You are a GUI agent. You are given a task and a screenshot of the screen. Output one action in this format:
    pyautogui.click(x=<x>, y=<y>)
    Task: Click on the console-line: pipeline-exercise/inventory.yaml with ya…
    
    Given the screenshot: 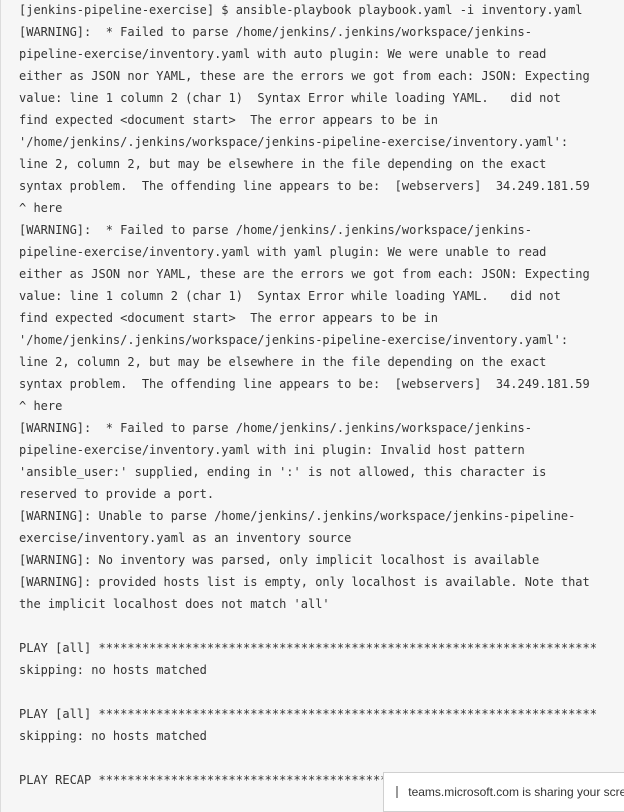 What is the action you would take?
    pyautogui.click(x=283, y=252)
    